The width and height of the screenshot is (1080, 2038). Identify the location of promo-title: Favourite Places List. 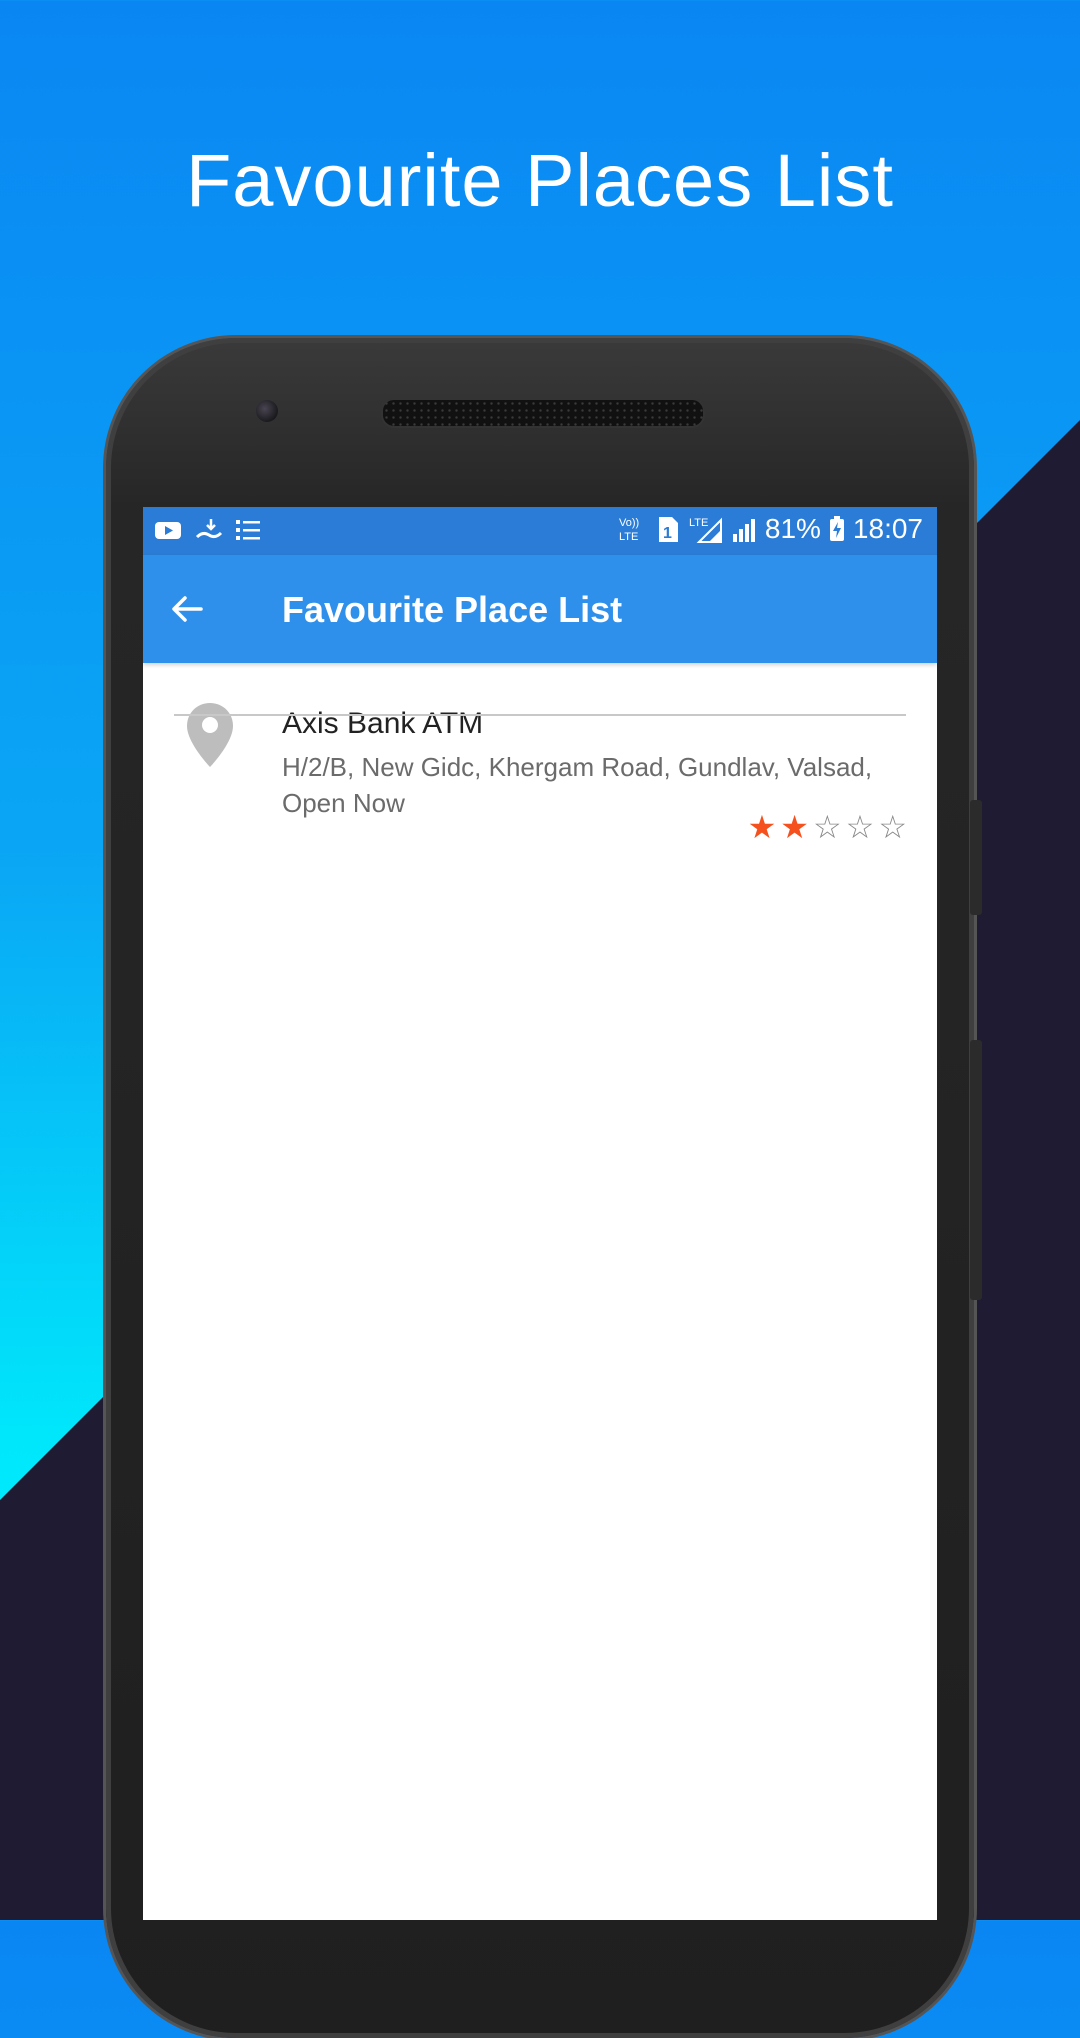
(540, 180).